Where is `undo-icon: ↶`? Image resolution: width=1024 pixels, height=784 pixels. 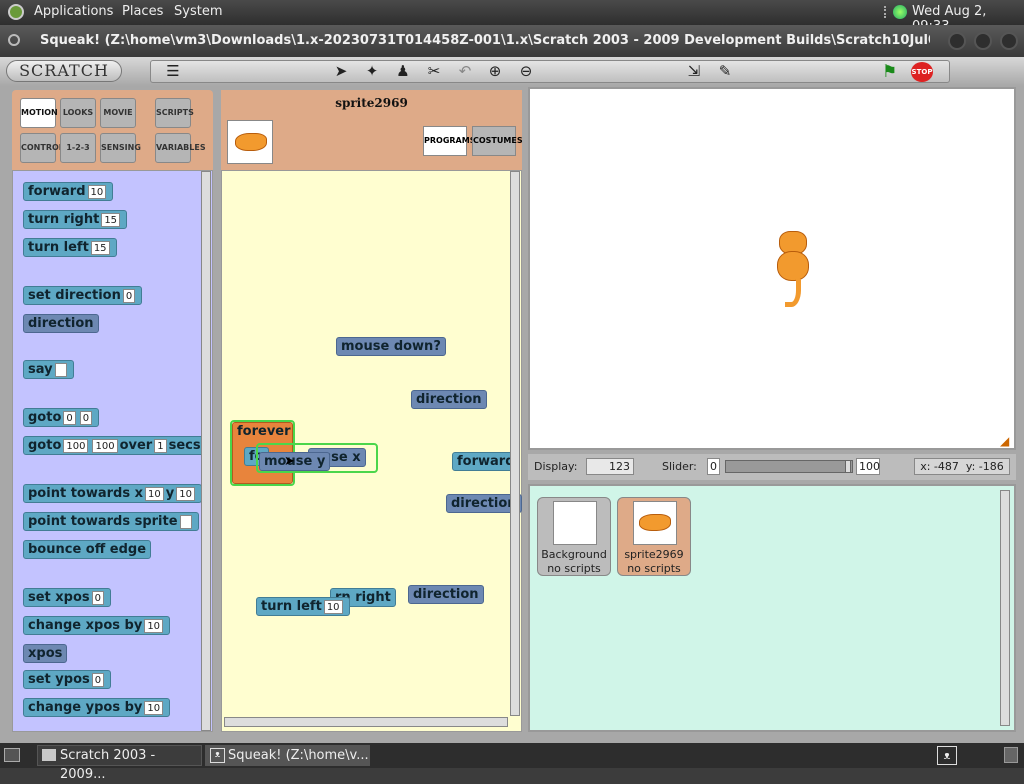
undo-icon: ↶ is located at coordinates (465, 71).